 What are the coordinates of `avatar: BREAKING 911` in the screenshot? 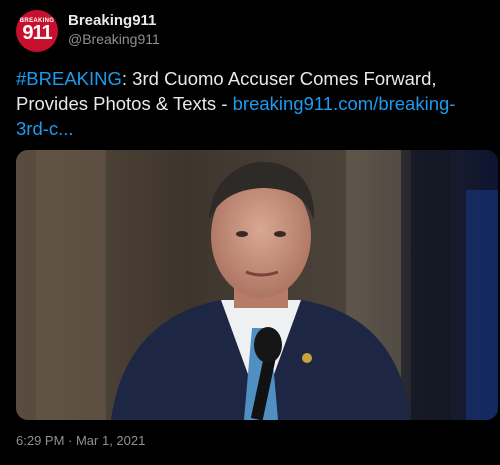 It's located at (37, 31).